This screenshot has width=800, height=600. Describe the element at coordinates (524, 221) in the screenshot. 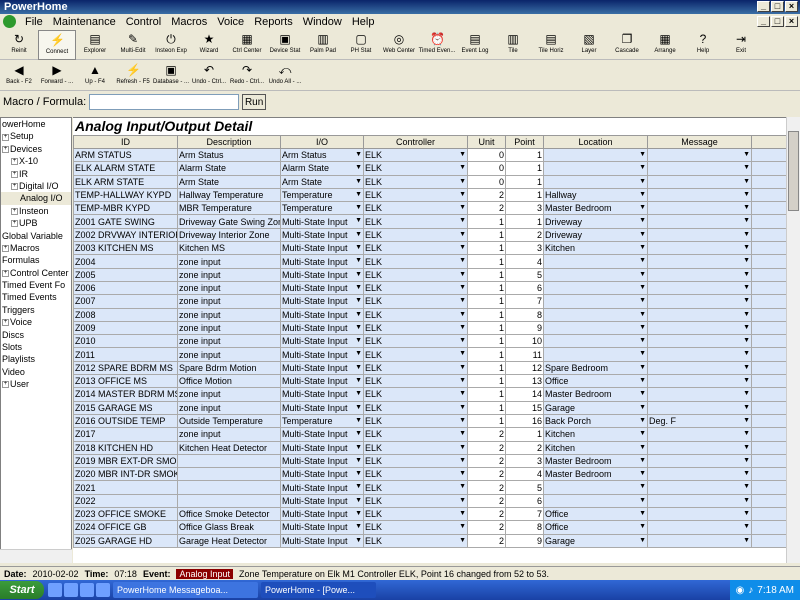

I see `cell-point: 1` at that location.